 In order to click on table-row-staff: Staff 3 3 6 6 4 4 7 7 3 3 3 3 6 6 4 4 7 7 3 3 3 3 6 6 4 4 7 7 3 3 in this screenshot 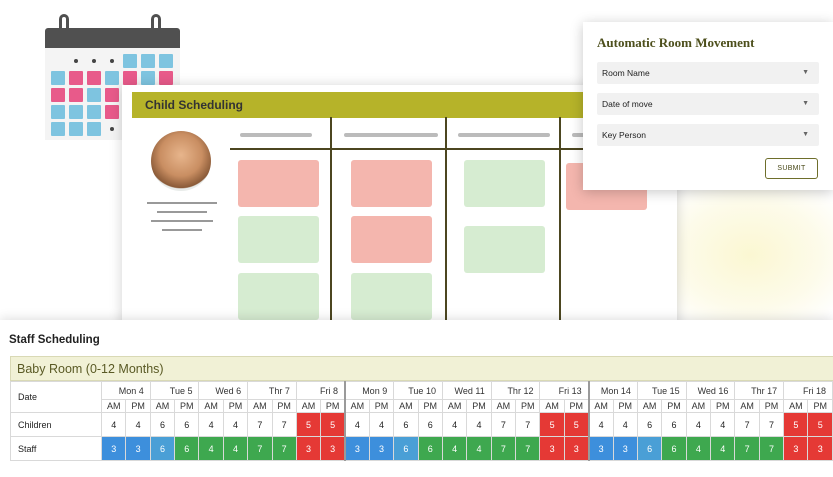, I will do `click(421, 448)`.